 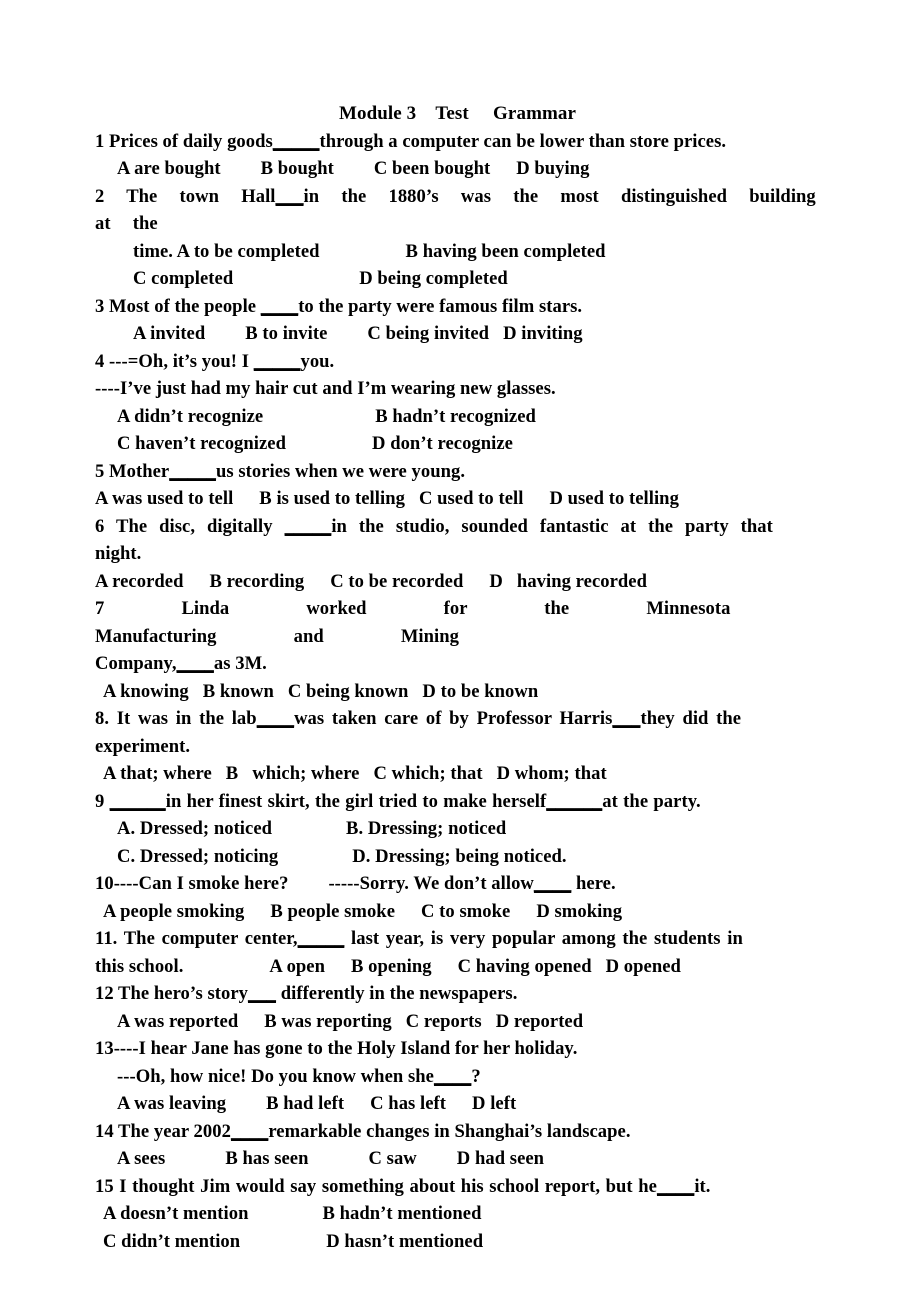 What do you see at coordinates (292, 773) in the screenshot?
I see `q8-option-b: B which; where` at bounding box center [292, 773].